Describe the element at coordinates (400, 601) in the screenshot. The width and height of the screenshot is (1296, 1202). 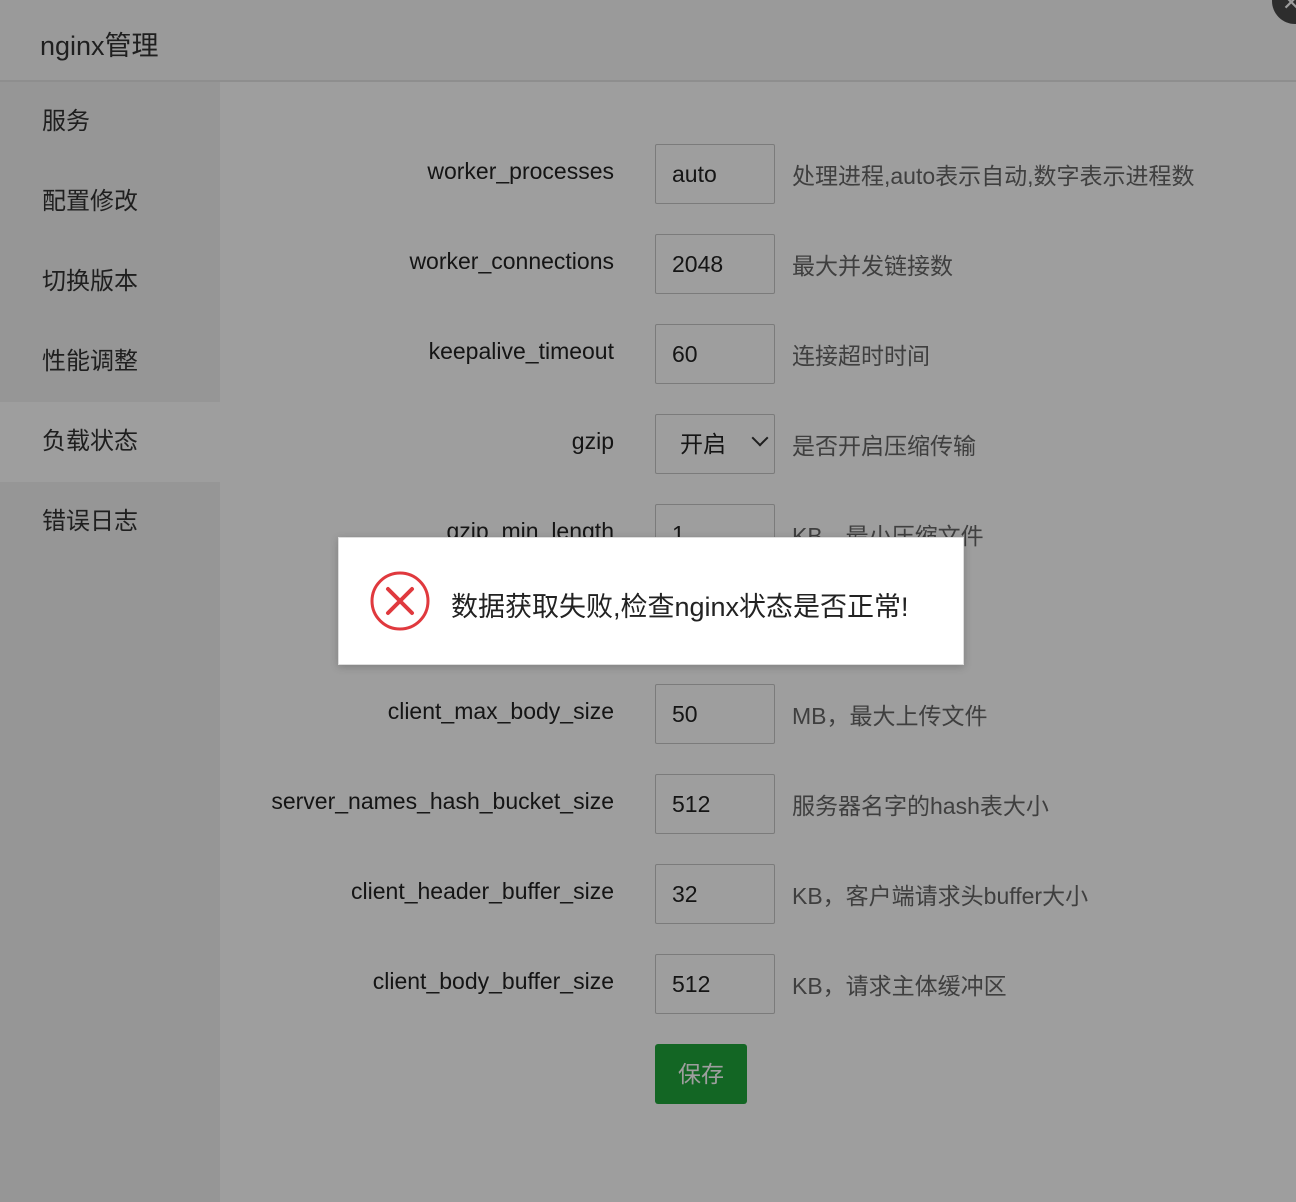
I see `error-icon` at that location.